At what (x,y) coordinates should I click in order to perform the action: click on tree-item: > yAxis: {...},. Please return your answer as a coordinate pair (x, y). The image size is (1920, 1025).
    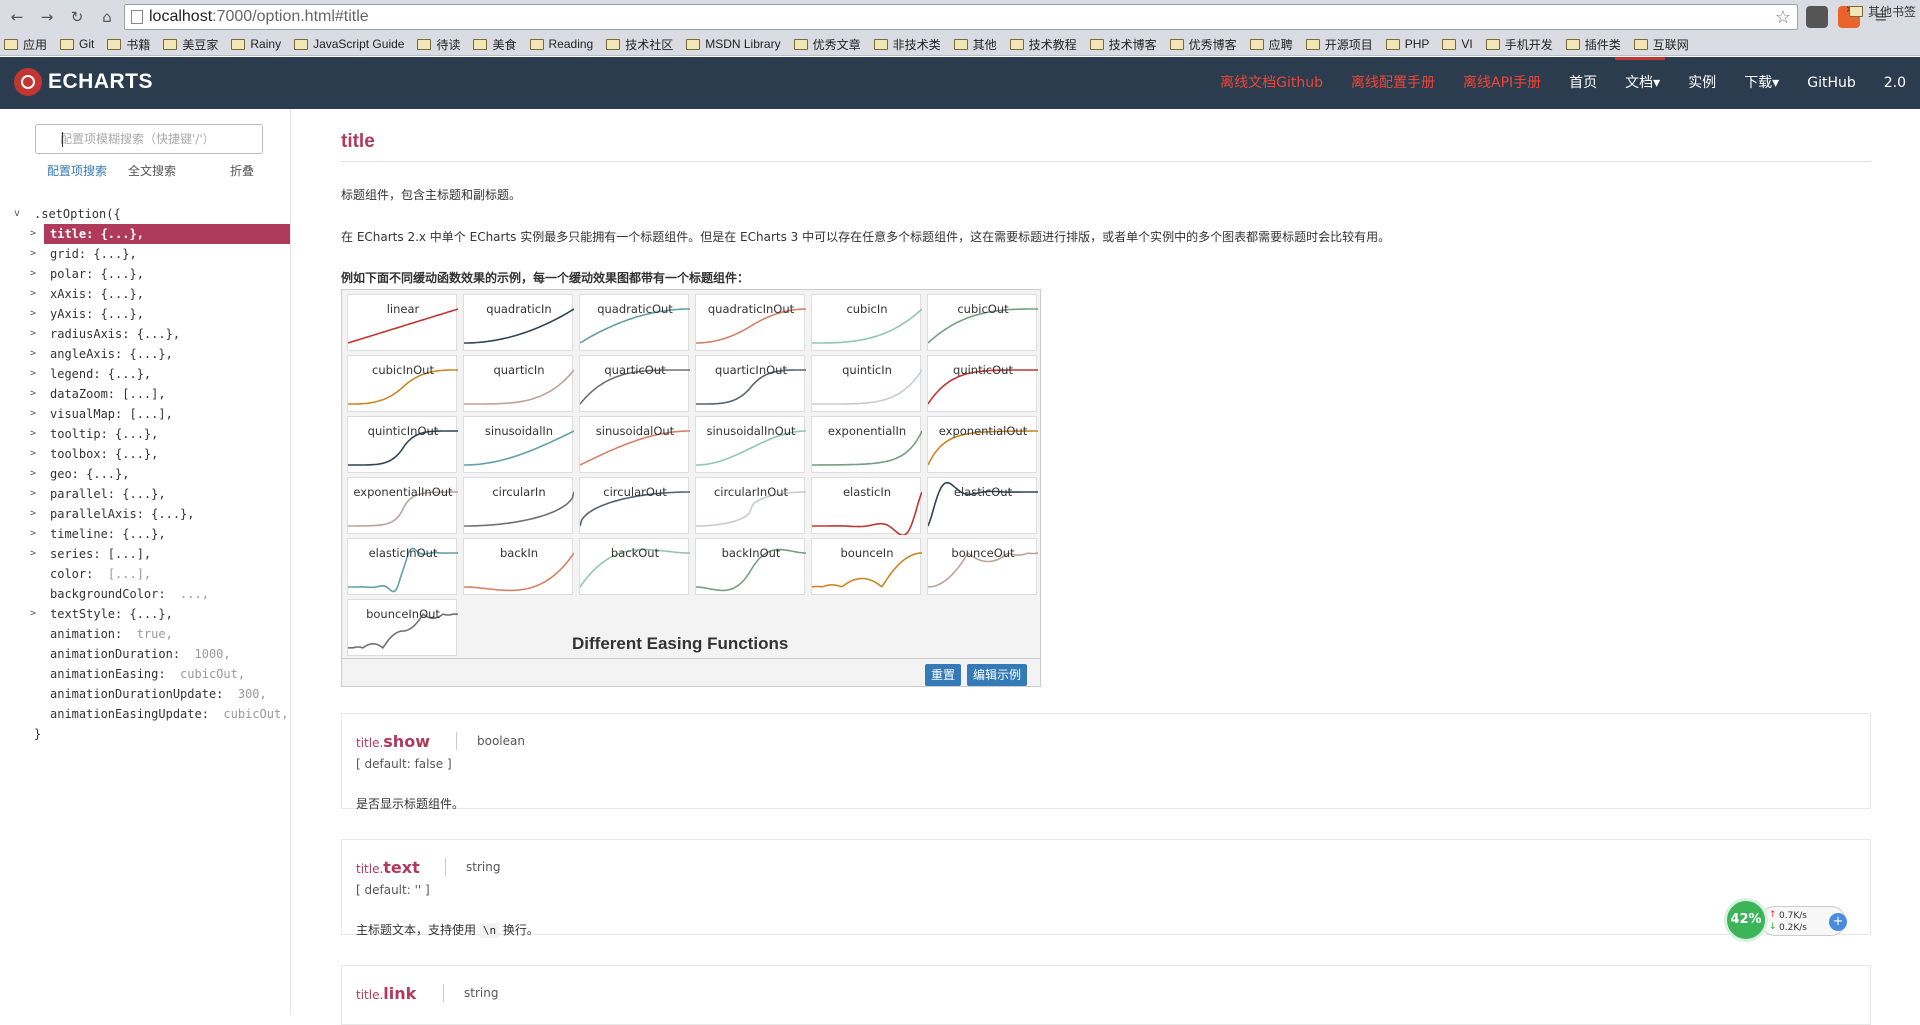
    Looking at the image, I should click on (151, 314).